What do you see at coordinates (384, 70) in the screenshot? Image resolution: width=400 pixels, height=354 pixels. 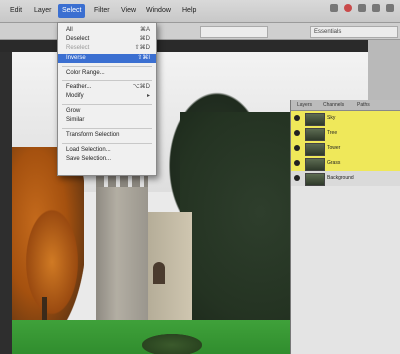 I see `dock-area` at bounding box center [384, 70].